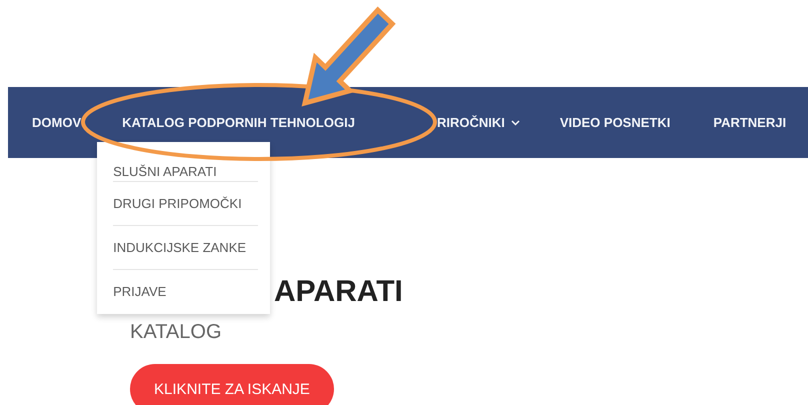  What do you see at coordinates (615, 122) in the screenshot?
I see `nav-link: VIDEO POSNETKI` at bounding box center [615, 122].